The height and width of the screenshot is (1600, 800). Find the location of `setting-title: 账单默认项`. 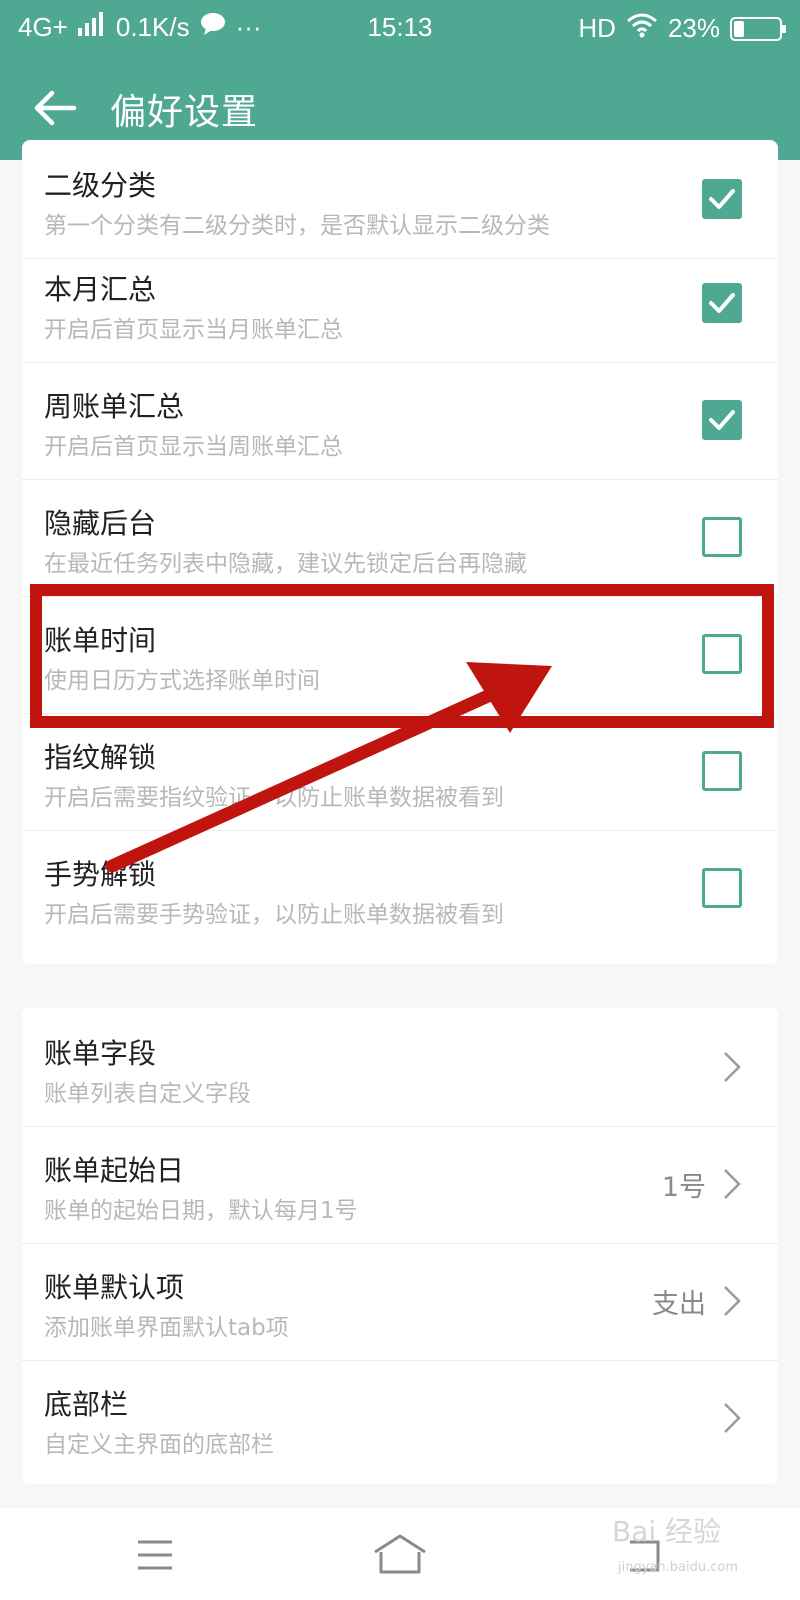

setting-title: 账单默认项 is located at coordinates (114, 1287).